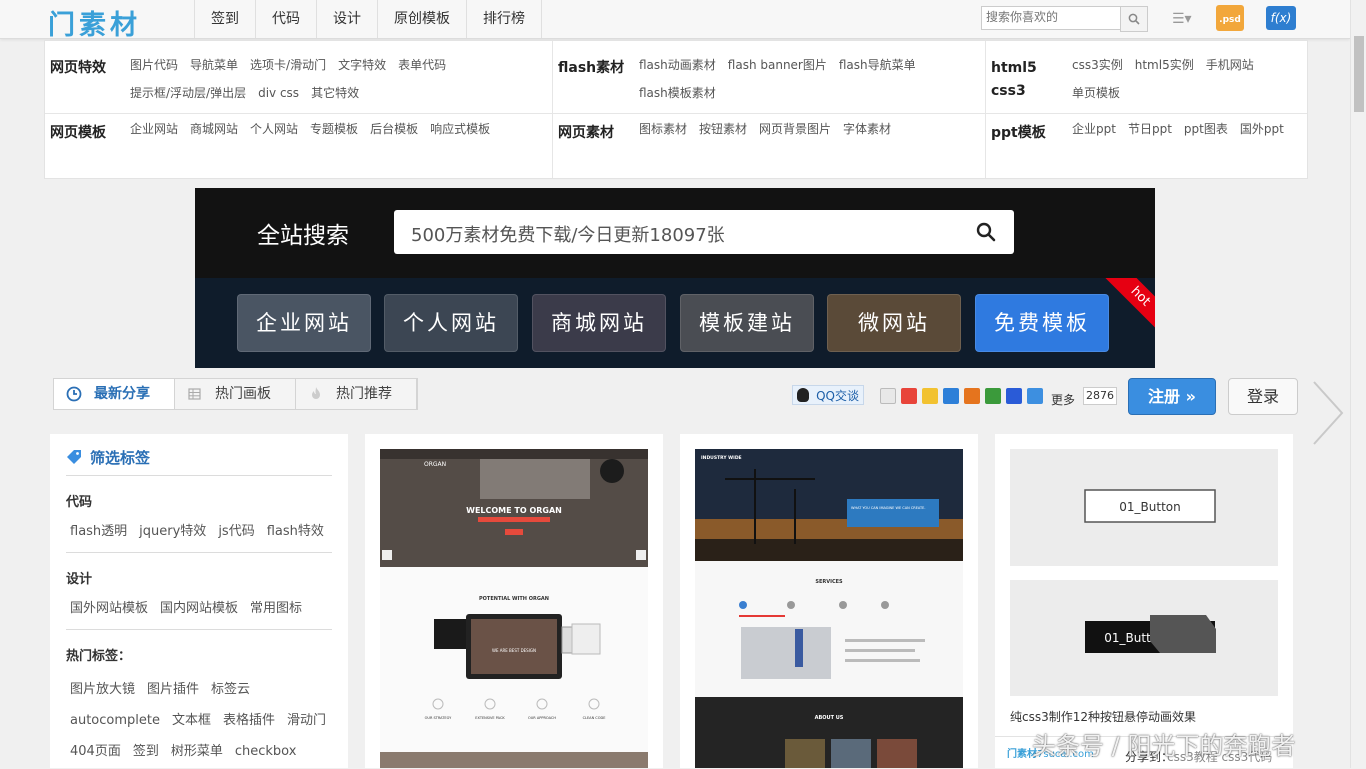 Image resolution: width=1366 pixels, height=769 pixels. What do you see at coordinates (451, 323) in the screenshot?
I see `banner-button-personal: 个人网站` at bounding box center [451, 323].